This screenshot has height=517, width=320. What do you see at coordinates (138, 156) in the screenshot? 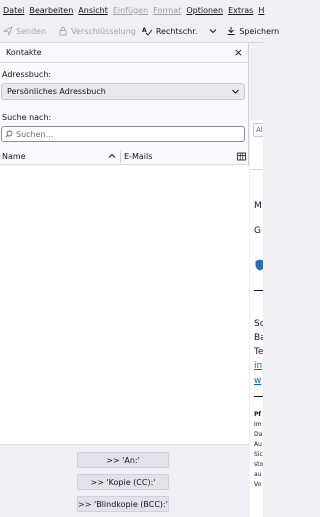
I see `column-emails: E-Mails` at bounding box center [138, 156].